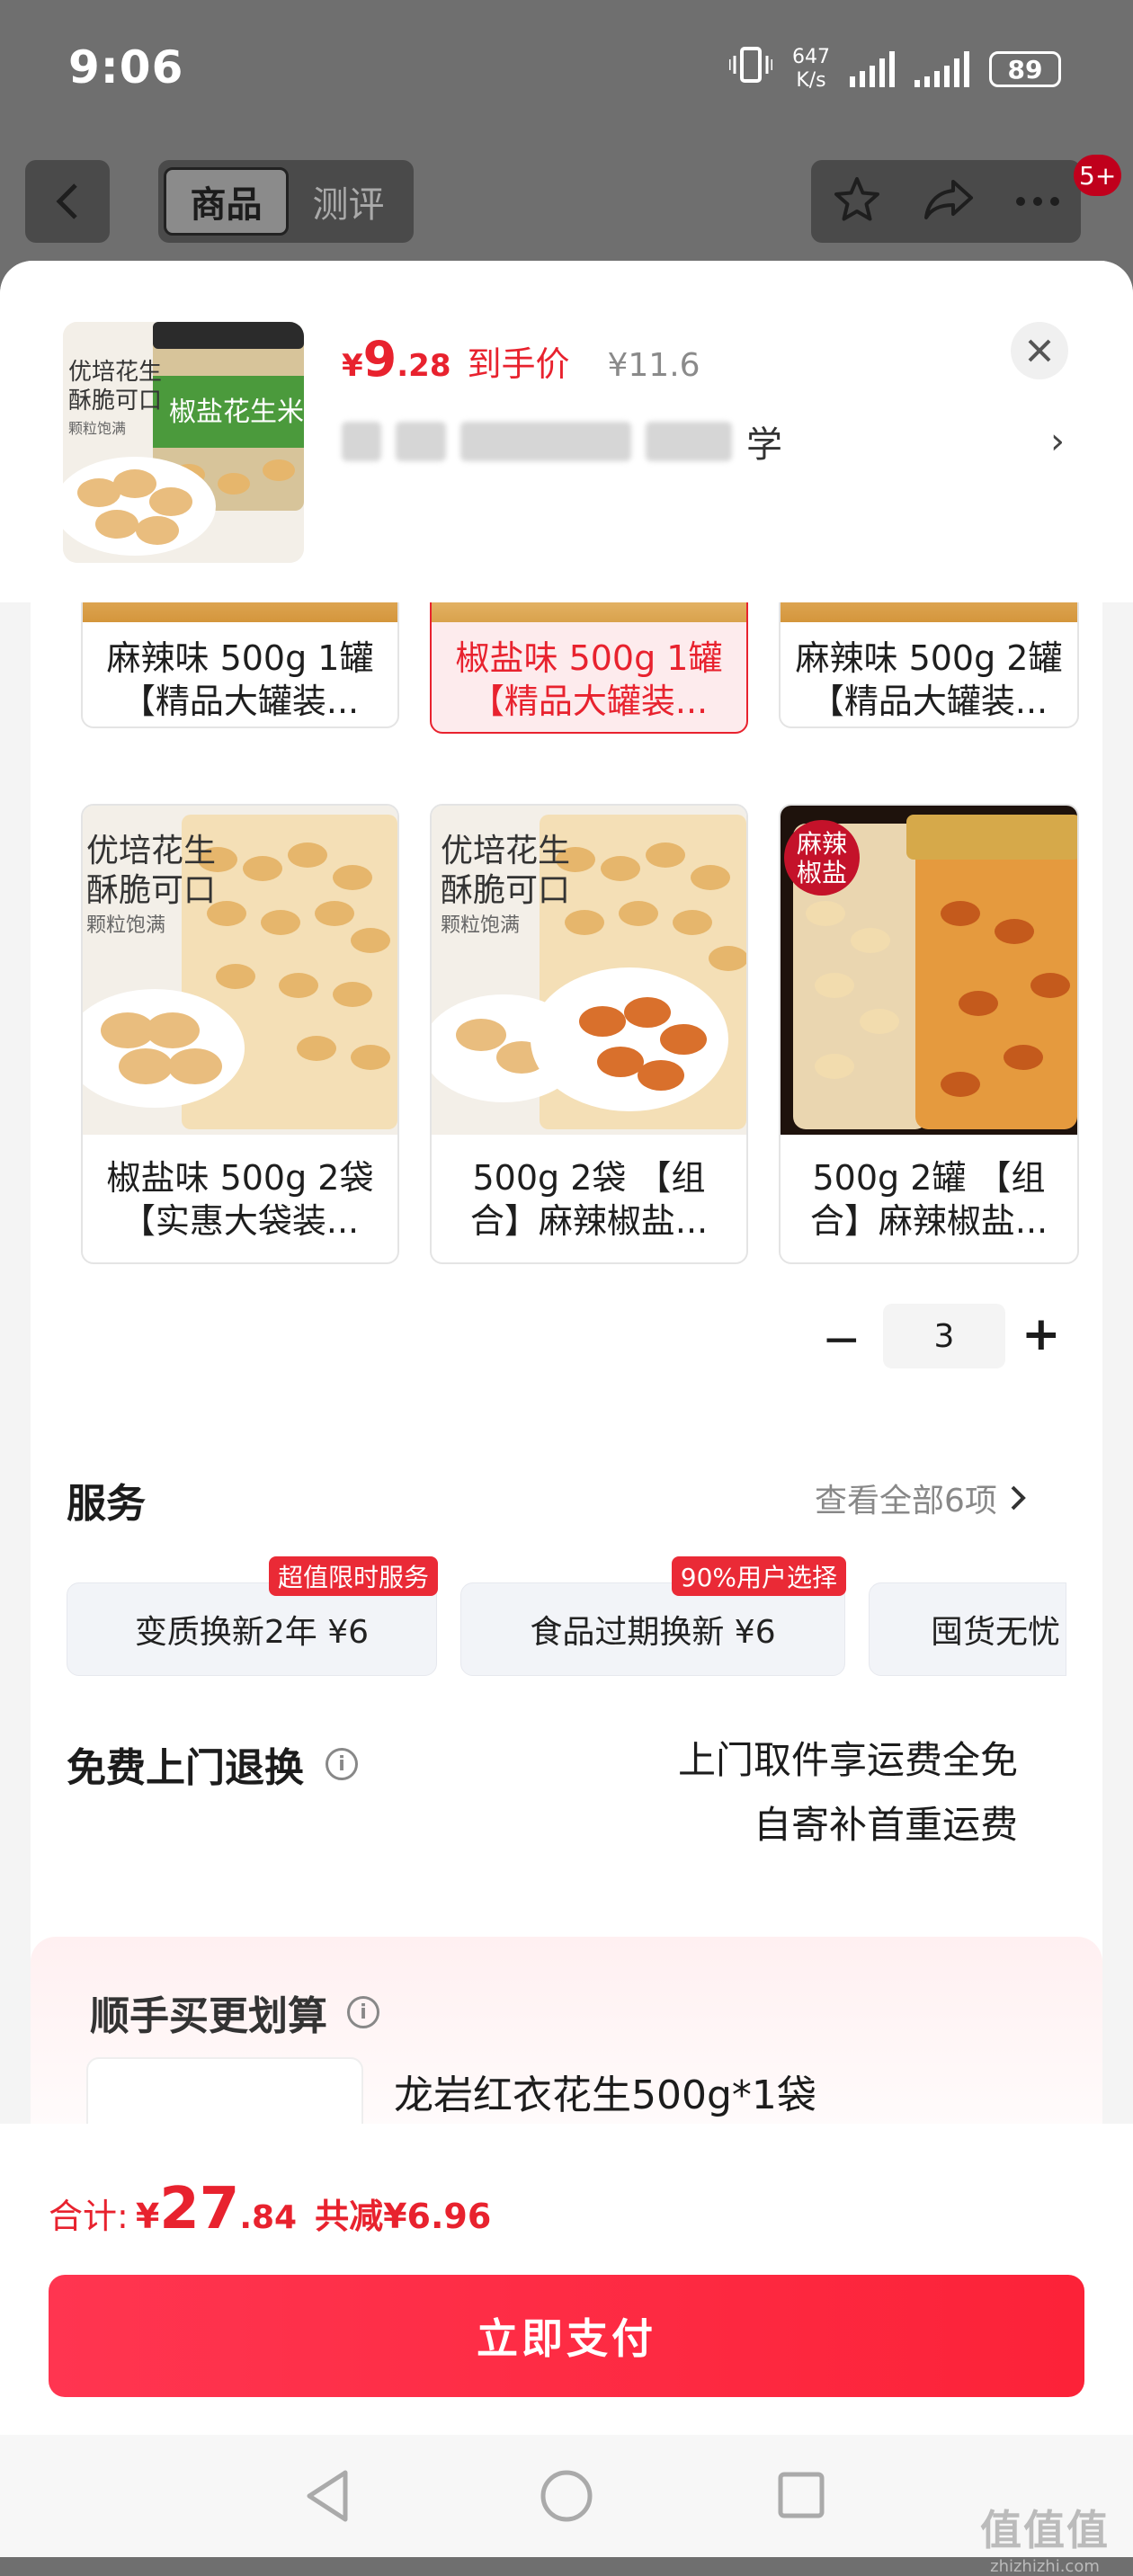  What do you see at coordinates (949, 202) in the screenshot?
I see `share-icon` at bounding box center [949, 202].